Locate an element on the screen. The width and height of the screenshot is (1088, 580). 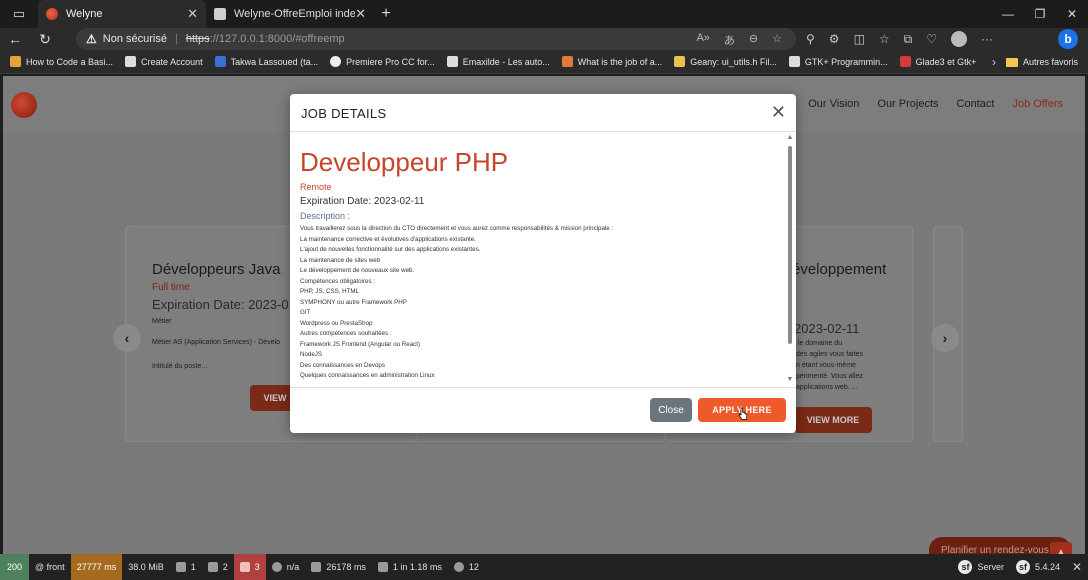
bookmark-item: Create Account is located at coordinates (164, 61).